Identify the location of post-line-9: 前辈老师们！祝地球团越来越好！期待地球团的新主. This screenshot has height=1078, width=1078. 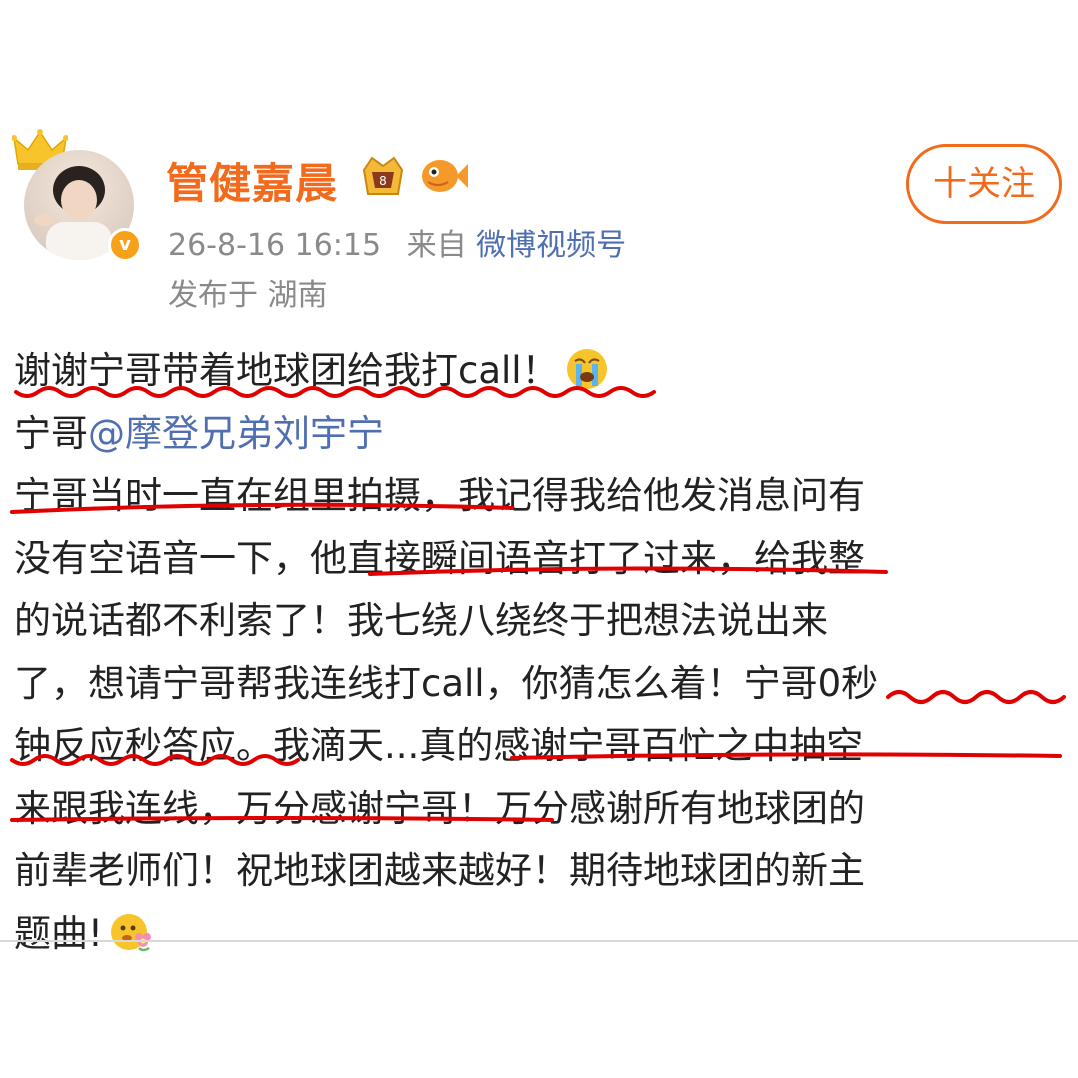
(439, 870).